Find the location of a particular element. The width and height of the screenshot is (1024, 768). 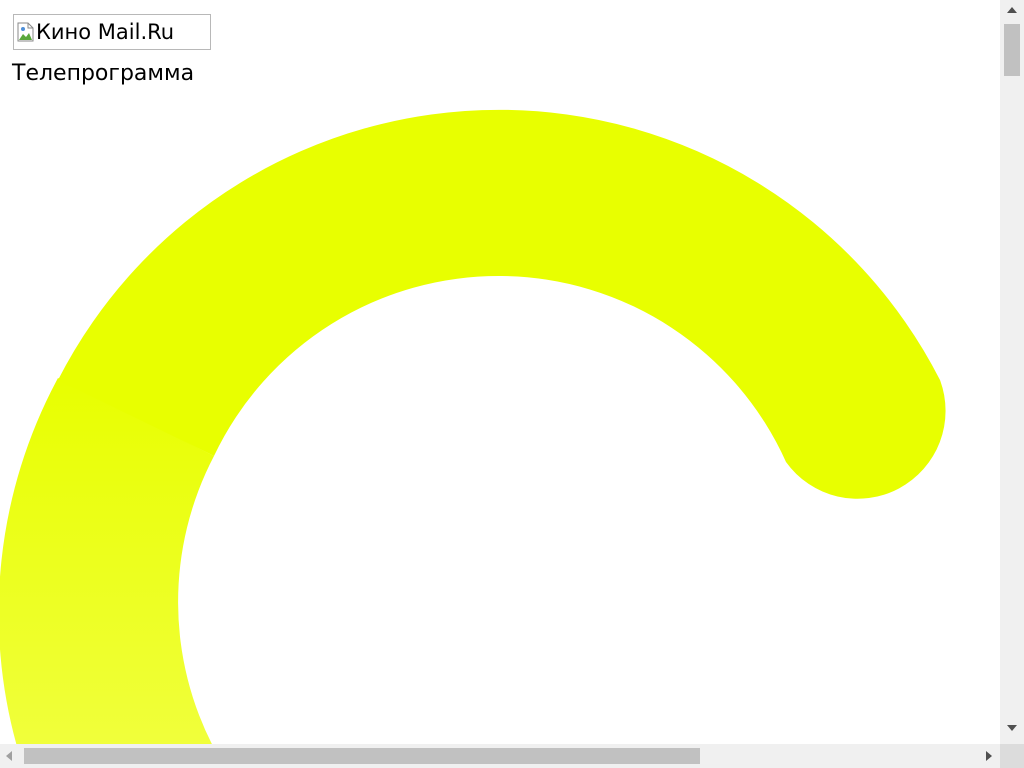

broken-image-icon is located at coordinates (25, 32).